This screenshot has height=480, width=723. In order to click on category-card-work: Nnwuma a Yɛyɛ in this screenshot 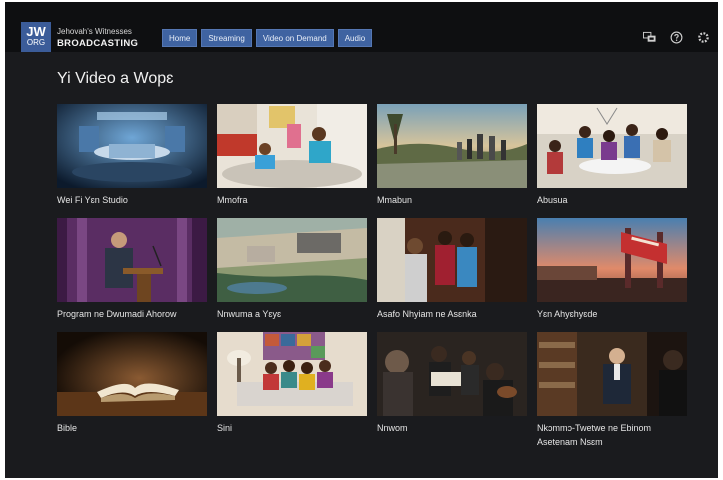, I will do `click(292, 275)`.